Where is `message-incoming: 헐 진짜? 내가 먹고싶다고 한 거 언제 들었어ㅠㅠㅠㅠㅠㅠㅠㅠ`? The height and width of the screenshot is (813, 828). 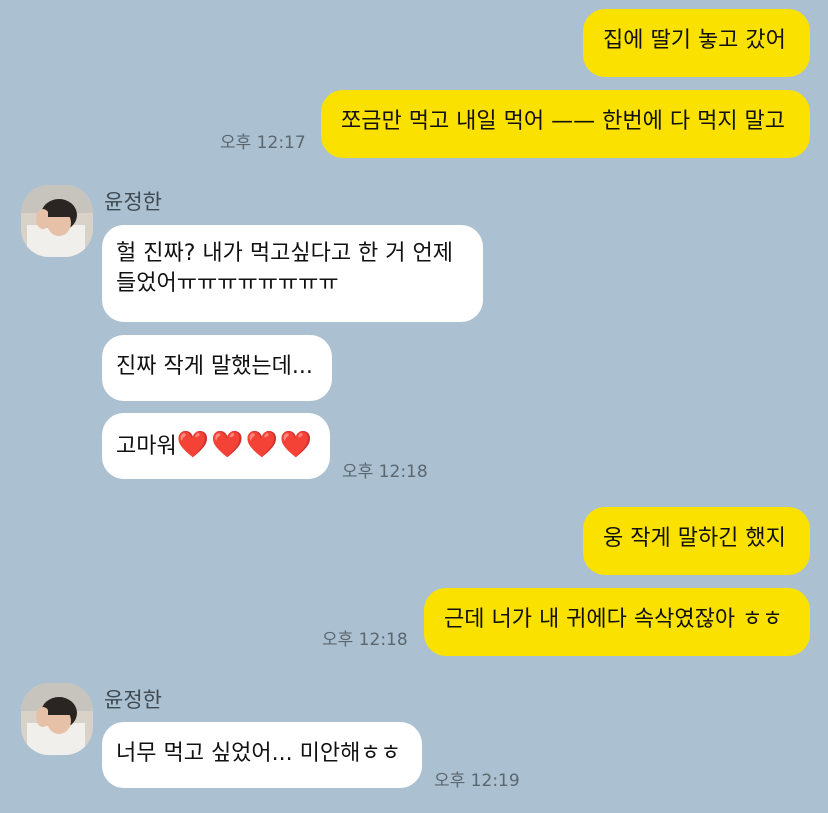
message-incoming: 헐 진짜? 내가 먹고싶다고 한 거 언제 들었어ㅠㅠㅠㅠㅠㅠㅠㅠ is located at coordinates (292, 273).